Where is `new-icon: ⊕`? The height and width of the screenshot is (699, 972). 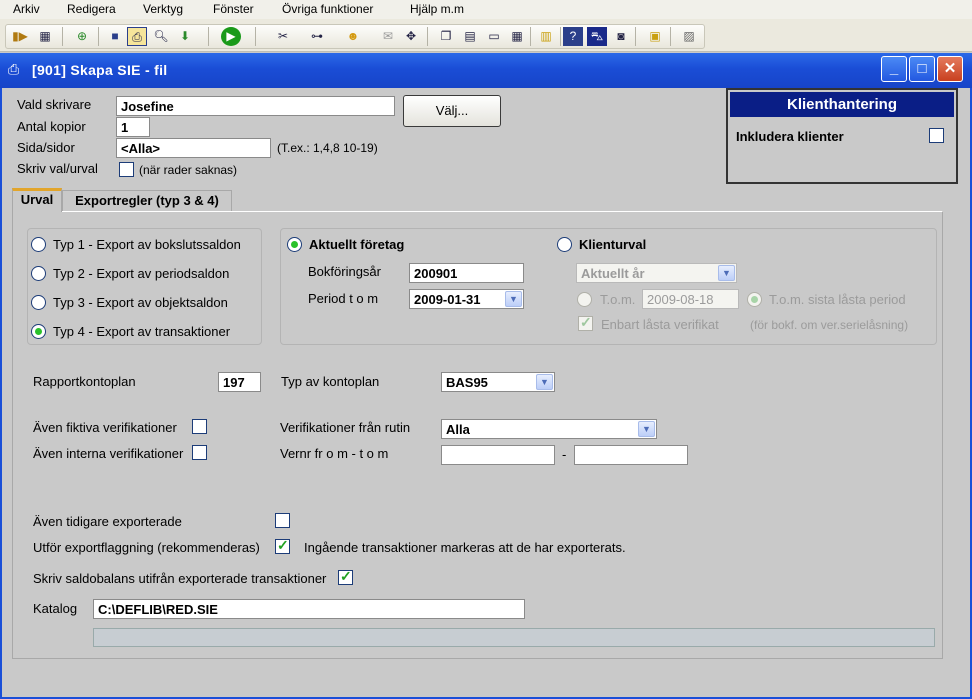
new-icon: ⊕ is located at coordinates (82, 36).